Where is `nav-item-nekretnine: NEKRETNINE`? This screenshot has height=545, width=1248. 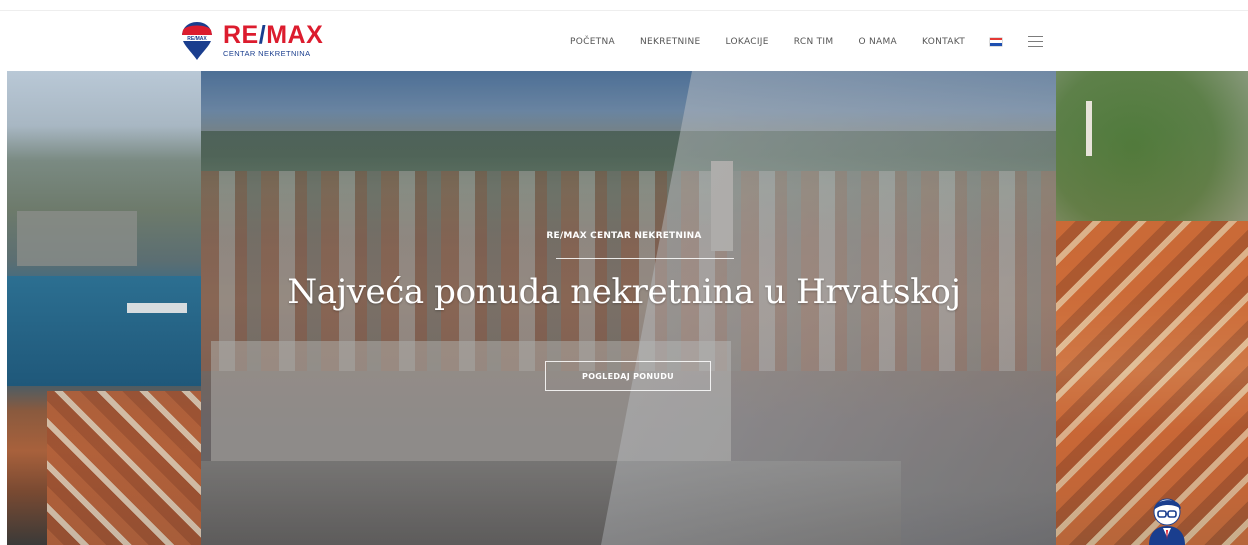 nav-item-nekretnine: NEKRETNINE is located at coordinates (670, 42).